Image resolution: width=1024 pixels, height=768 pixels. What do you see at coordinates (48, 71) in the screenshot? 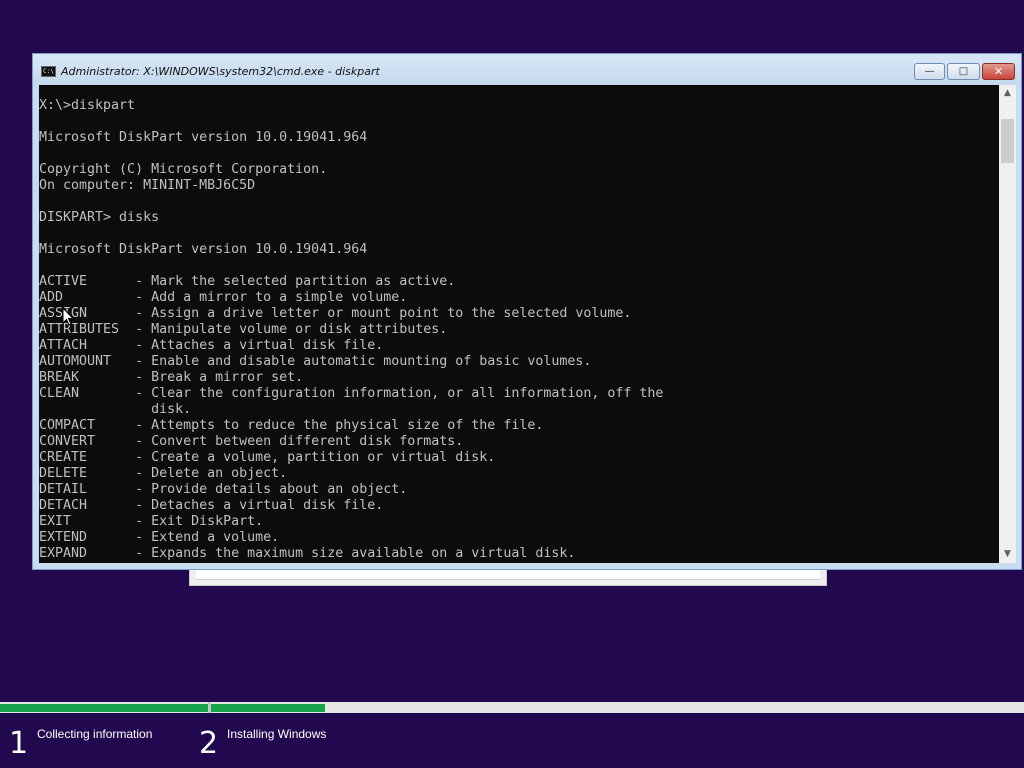
I see `cmd-app-icon: C:\` at bounding box center [48, 71].